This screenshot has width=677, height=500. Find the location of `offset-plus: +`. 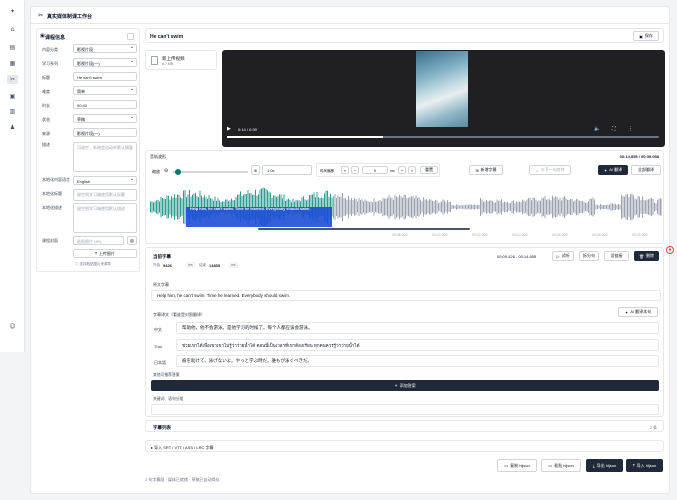

offset-plus: + is located at coordinates (402, 170).